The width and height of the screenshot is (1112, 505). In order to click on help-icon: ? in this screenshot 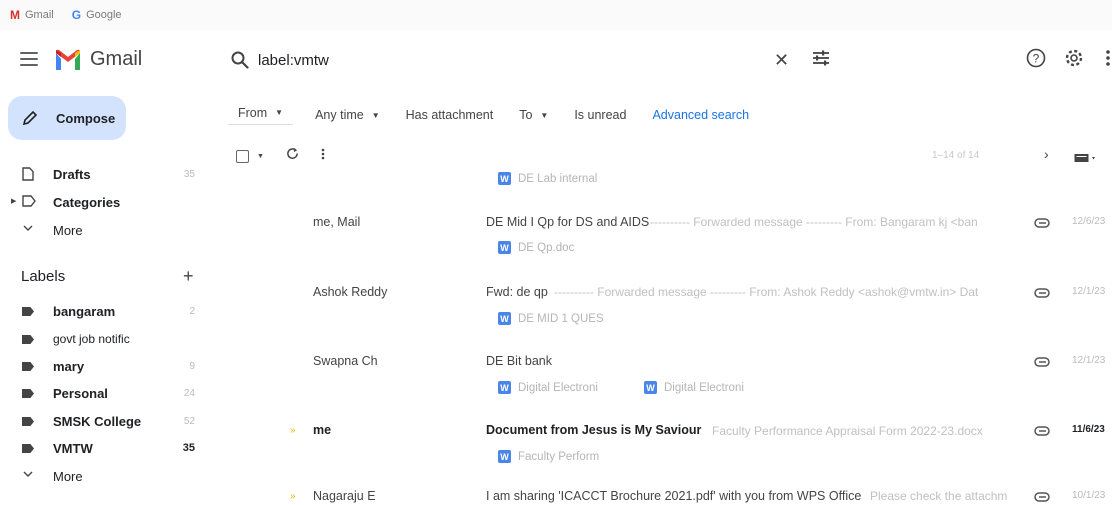, I will do `click(1036, 60)`.